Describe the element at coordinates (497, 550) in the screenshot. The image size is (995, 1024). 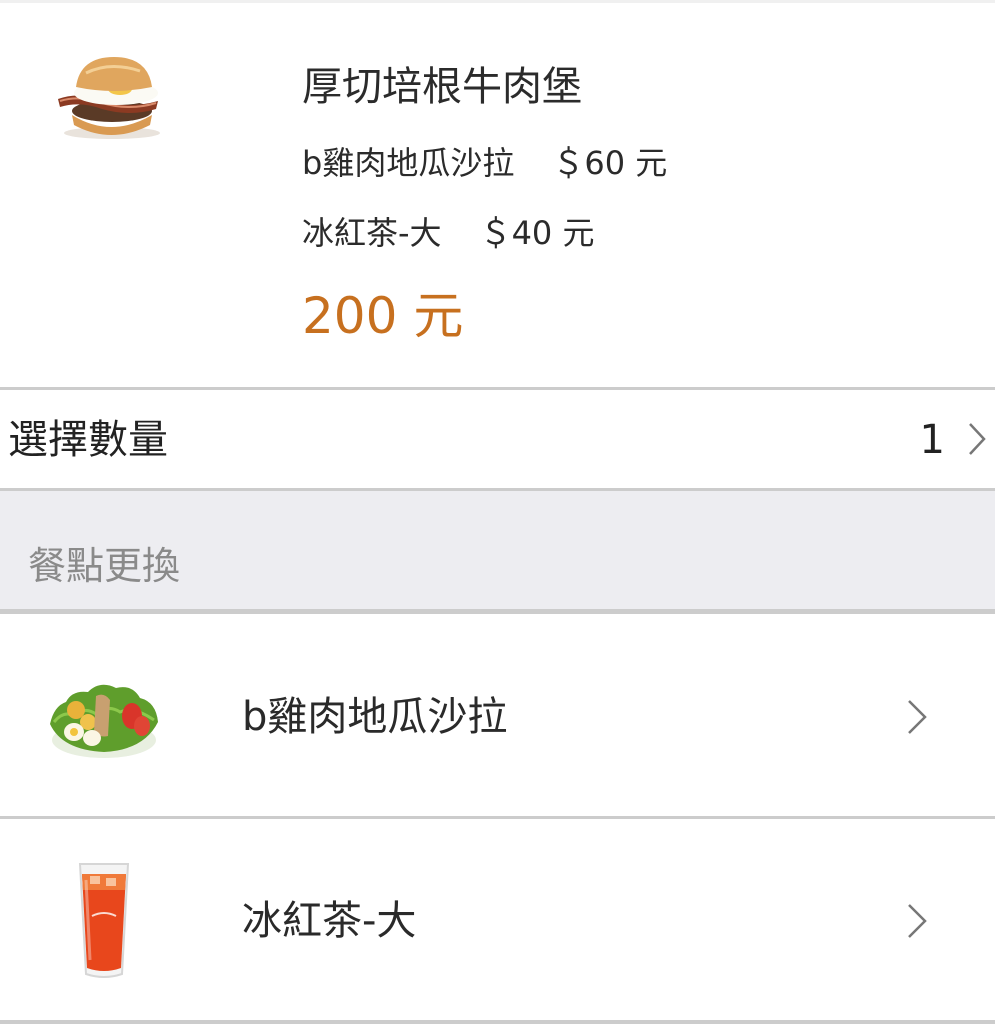
I see `section-header: 餐點更換` at that location.